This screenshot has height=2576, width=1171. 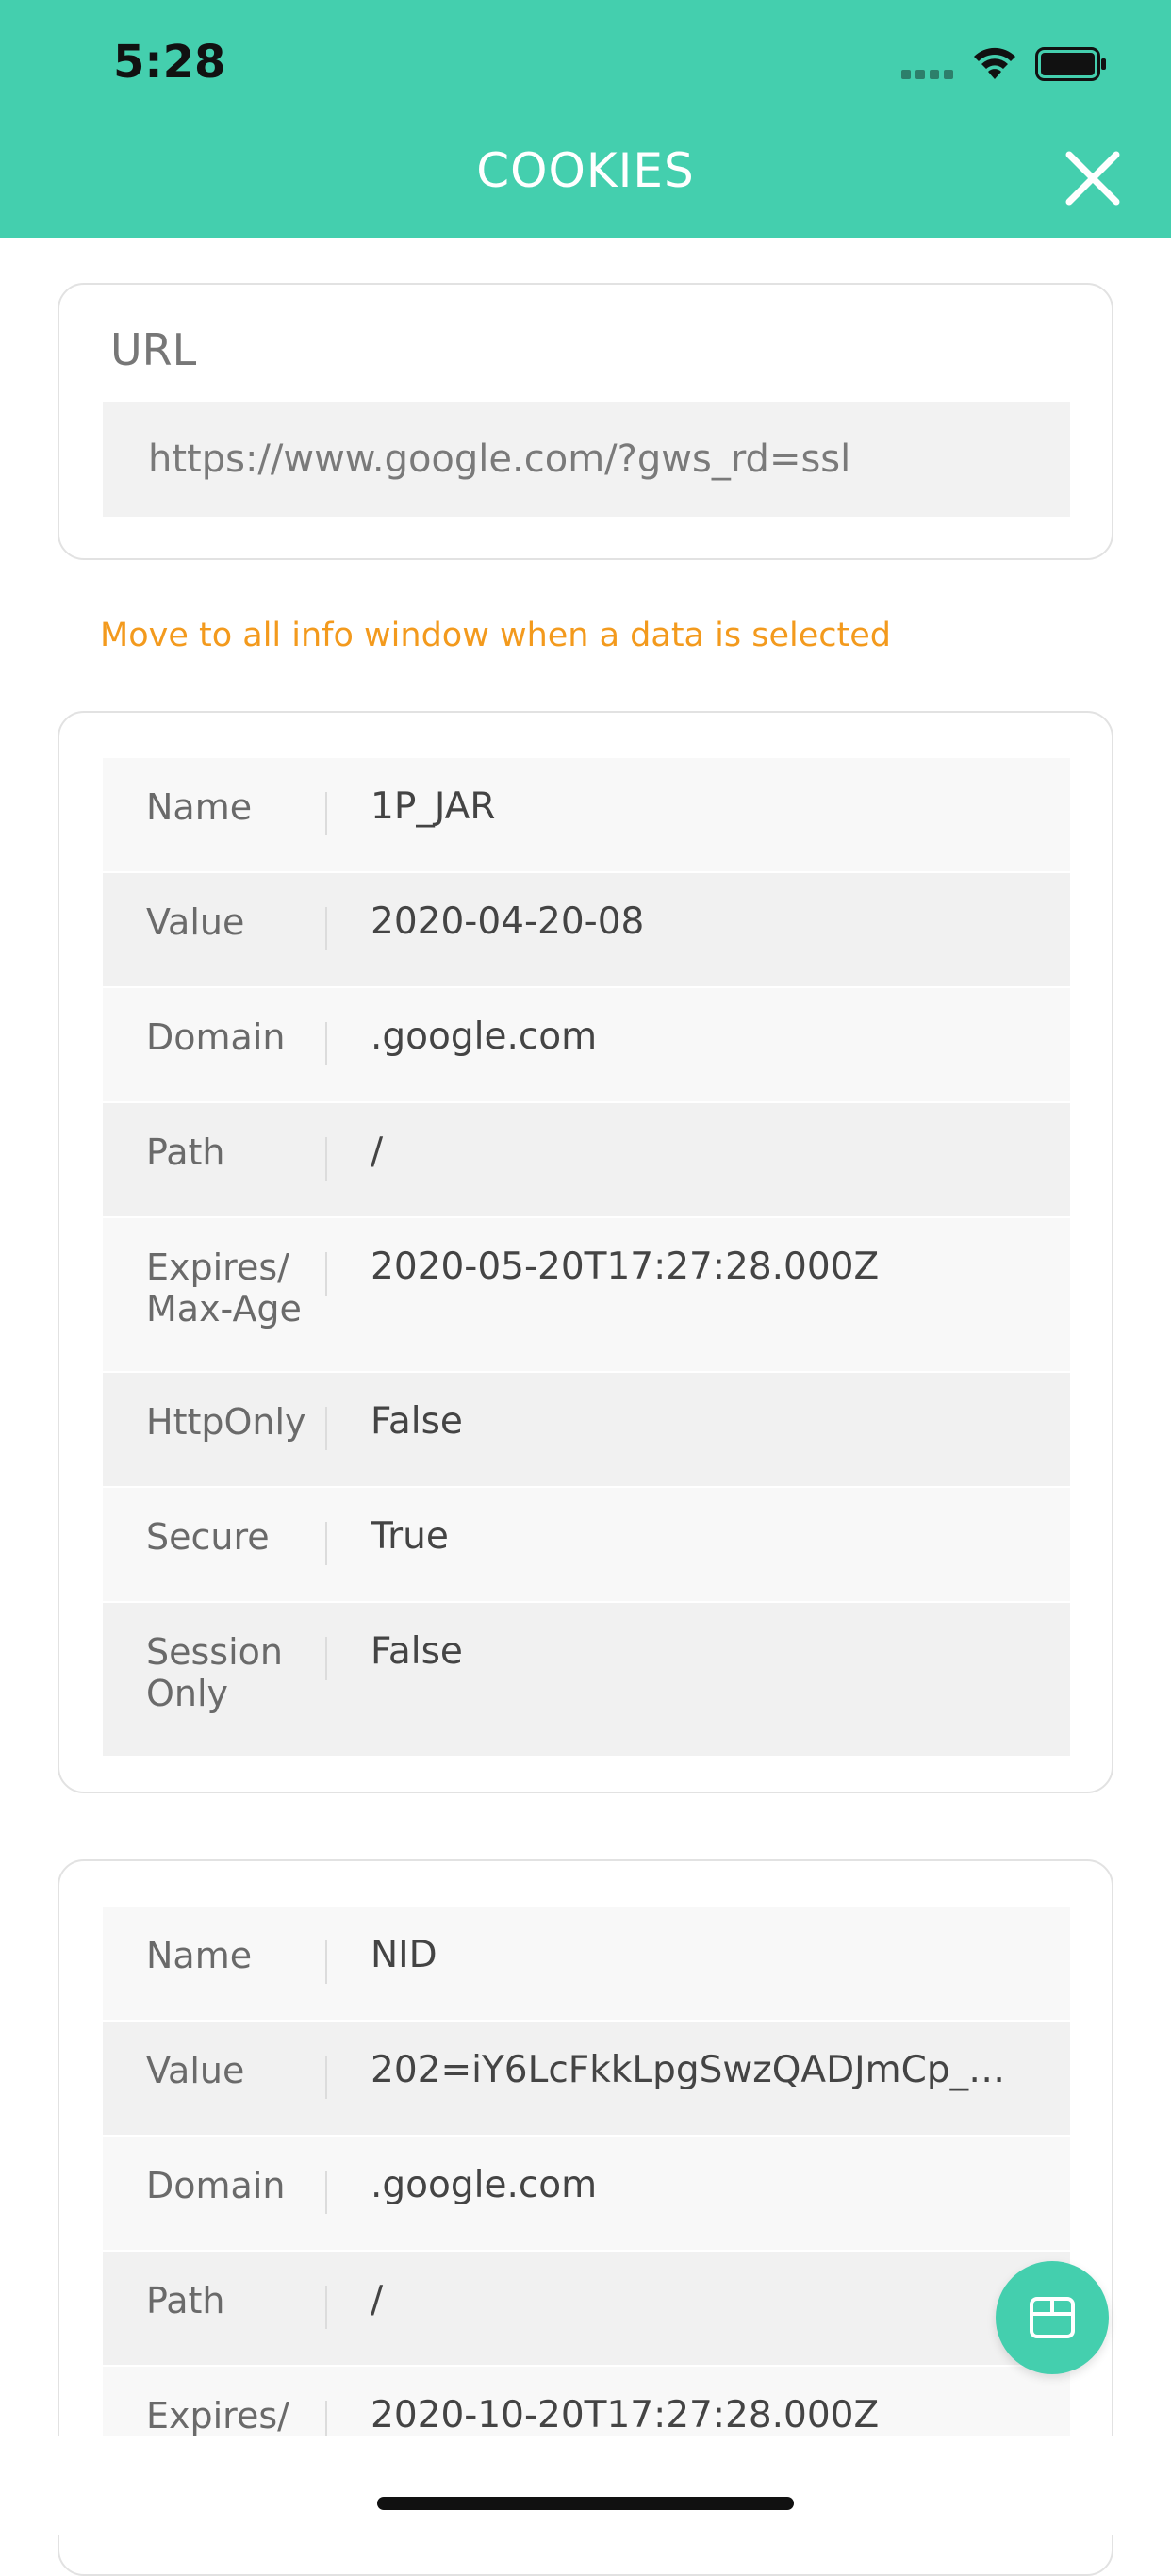 I want to click on cookie-row-secure: Secure True, so click(x=586, y=1545).